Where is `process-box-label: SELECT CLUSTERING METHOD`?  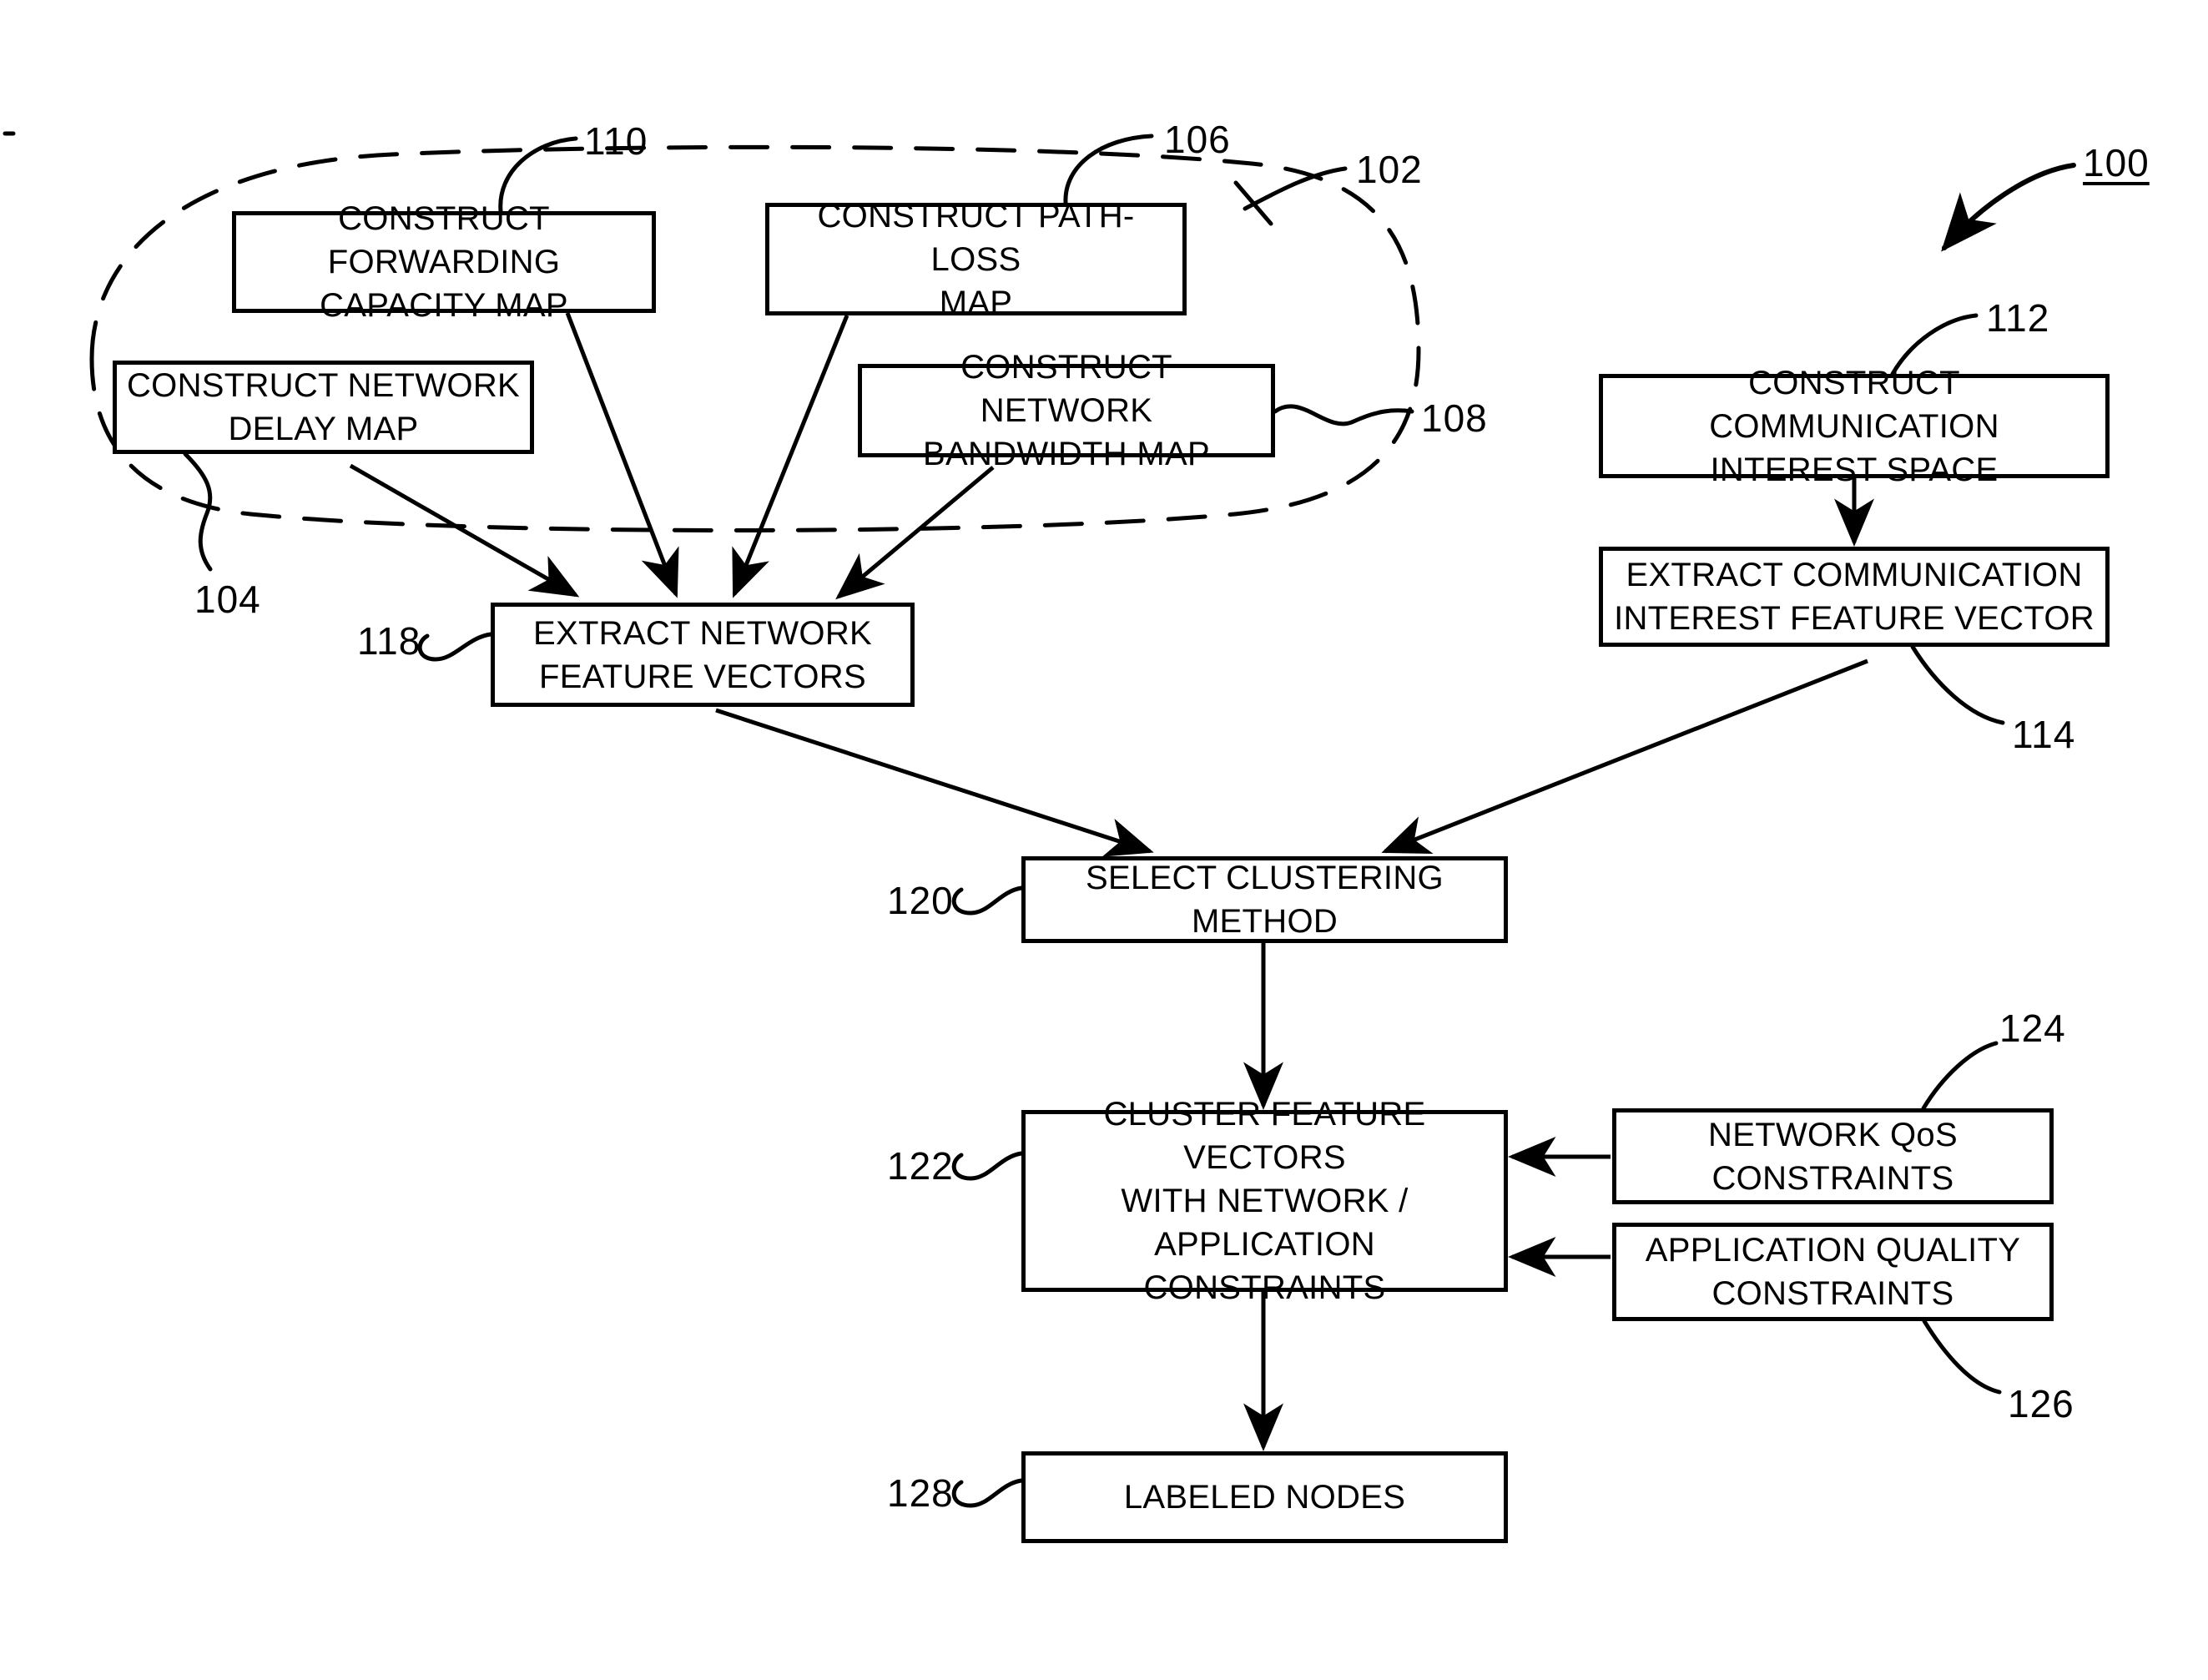 process-box-label: SELECT CLUSTERING METHOD is located at coordinates (1265, 900).